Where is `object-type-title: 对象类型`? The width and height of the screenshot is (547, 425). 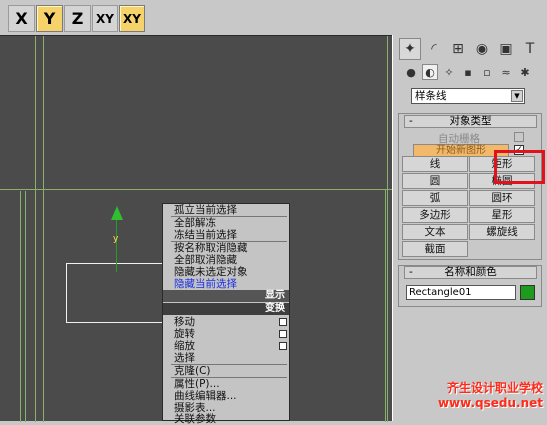 object-type-title: 对象类型 is located at coordinates (470, 121).